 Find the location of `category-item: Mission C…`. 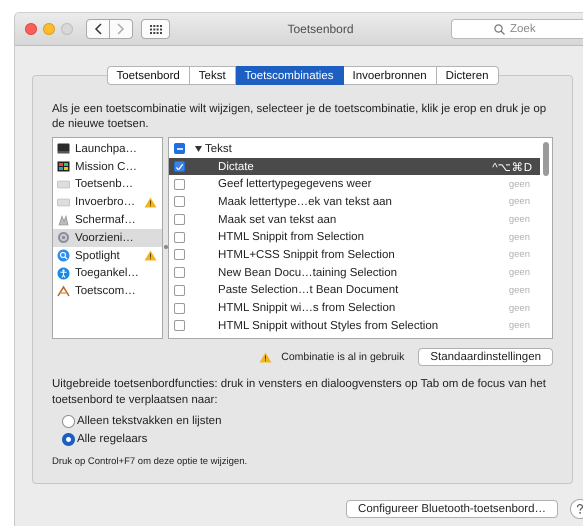

category-item: Mission C… is located at coordinates (107, 167).